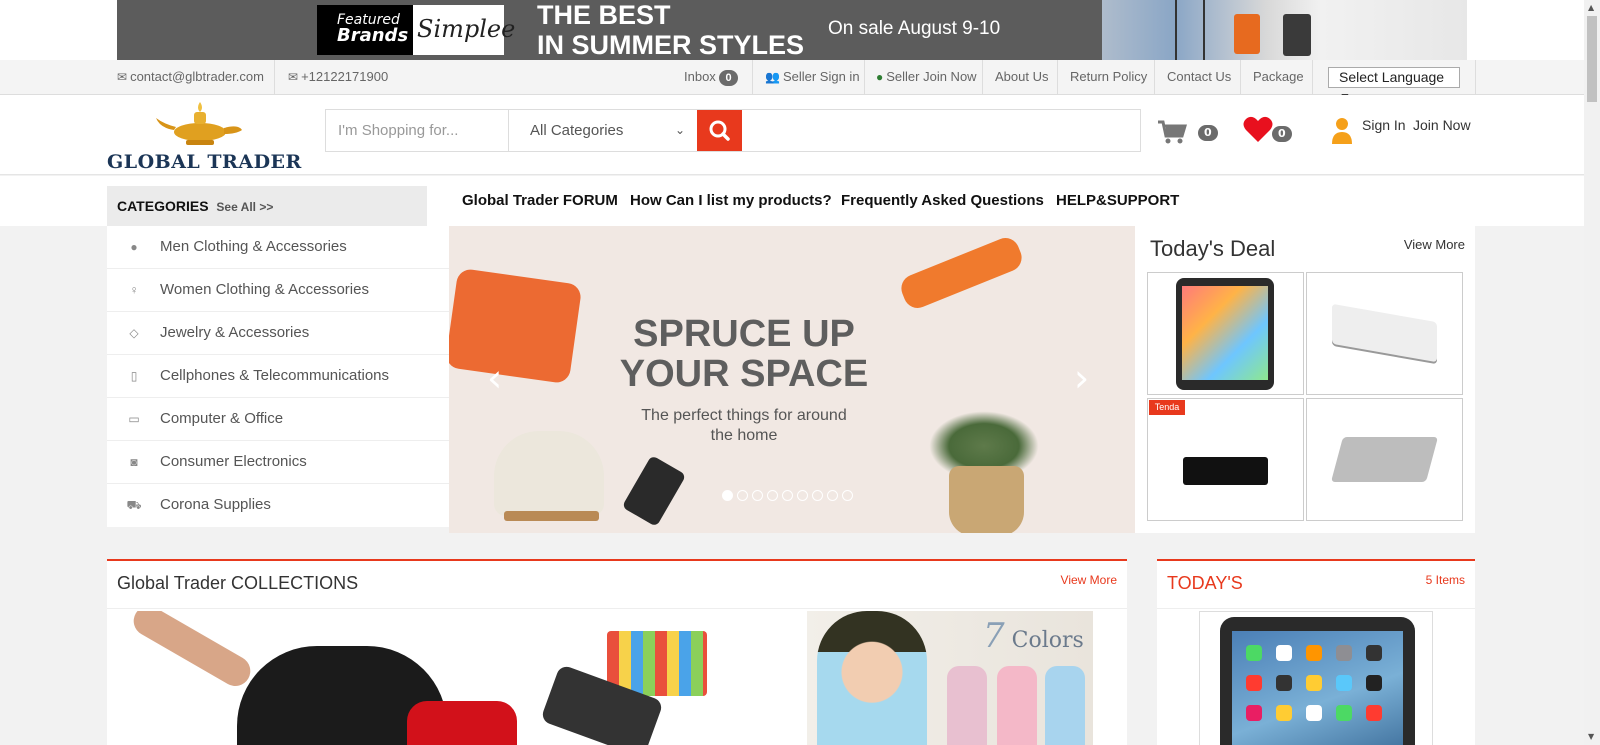 This screenshot has height=745, width=1600. Describe the element at coordinates (744, 334) in the screenshot. I see `slide-headline-line1: SPRUCE UP` at that location.